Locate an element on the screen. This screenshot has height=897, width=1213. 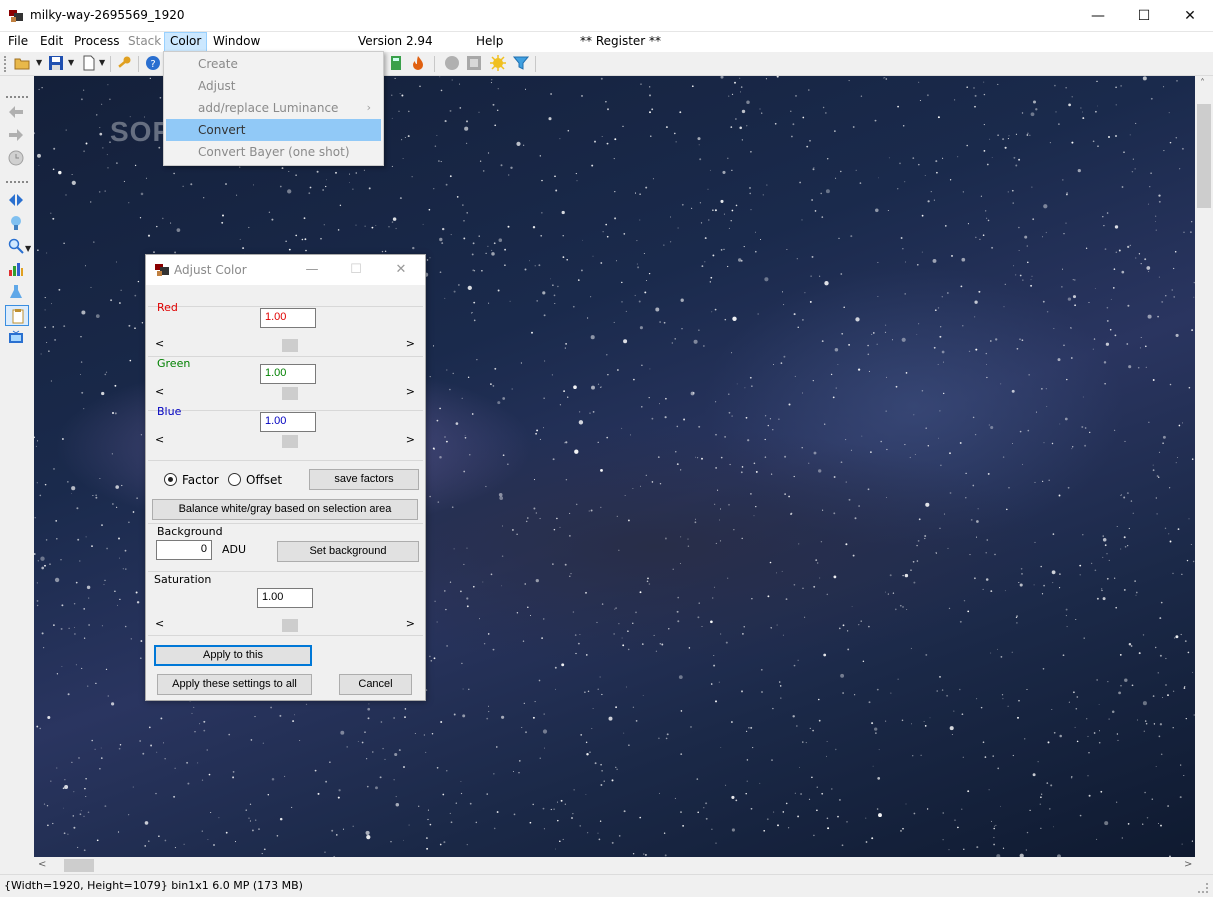
flame-icon is located at coordinates (418, 63).